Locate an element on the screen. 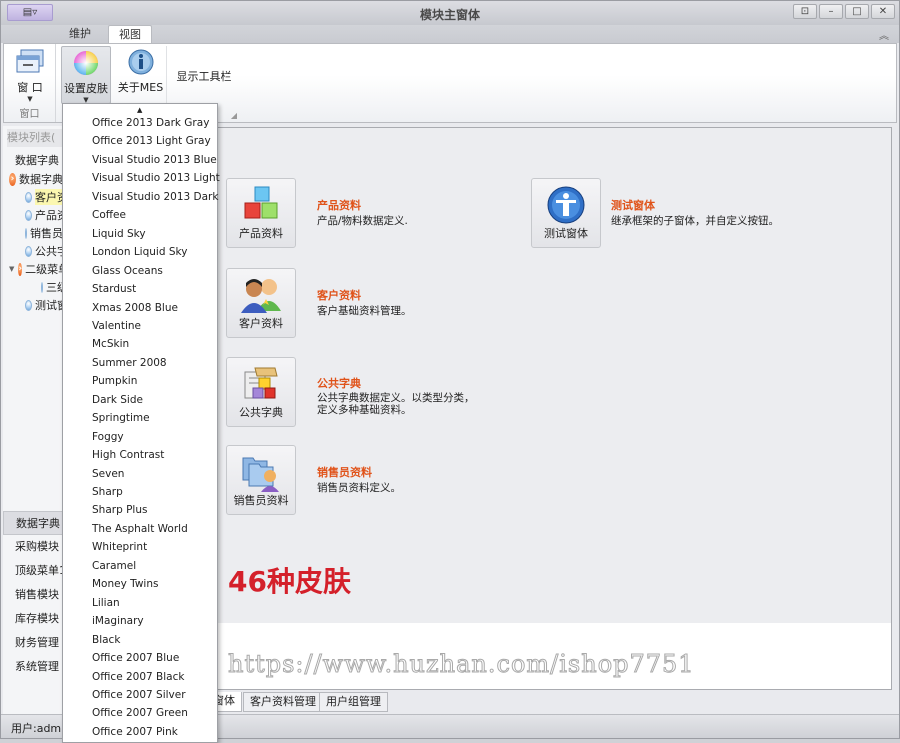 This screenshot has height=743, width=900. skin-menu-item: Caramel is located at coordinates (114, 566).